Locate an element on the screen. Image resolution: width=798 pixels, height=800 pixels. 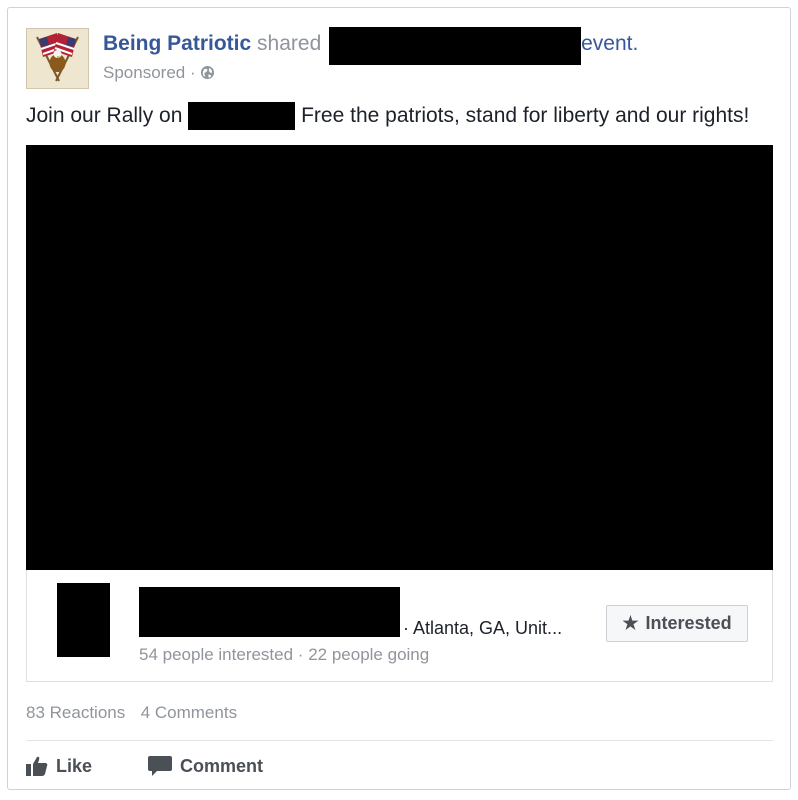
comment-label: Comment is located at coordinates (222, 765).